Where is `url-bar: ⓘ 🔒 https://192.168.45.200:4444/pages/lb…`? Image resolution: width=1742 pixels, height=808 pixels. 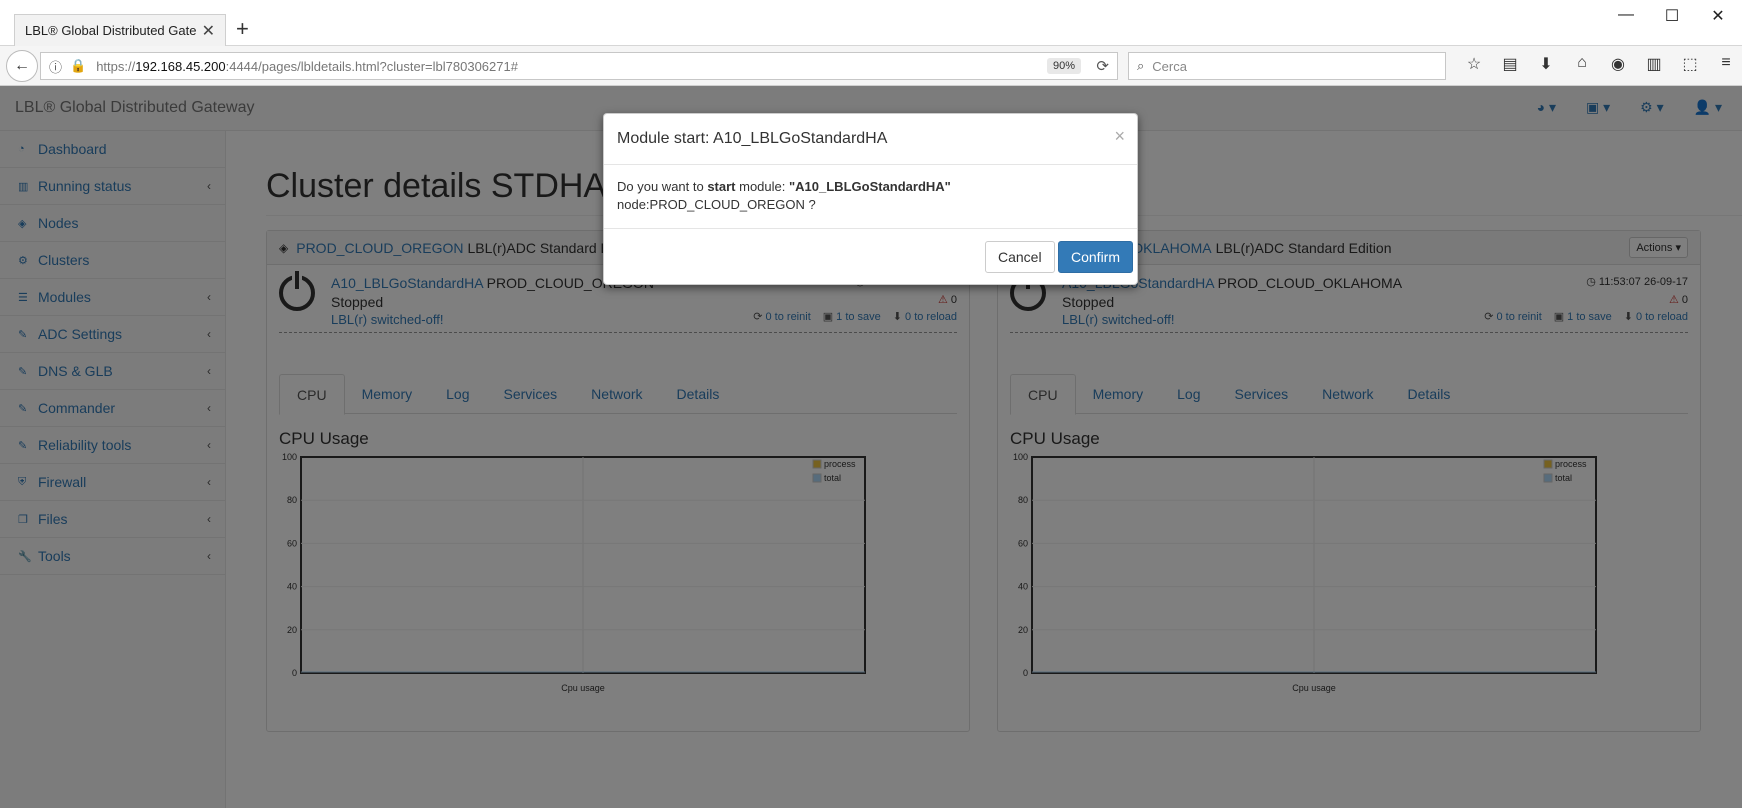
url-bar: ⓘ 🔒 https://192.168.45.200:4444/pages/lb… is located at coordinates (579, 66).